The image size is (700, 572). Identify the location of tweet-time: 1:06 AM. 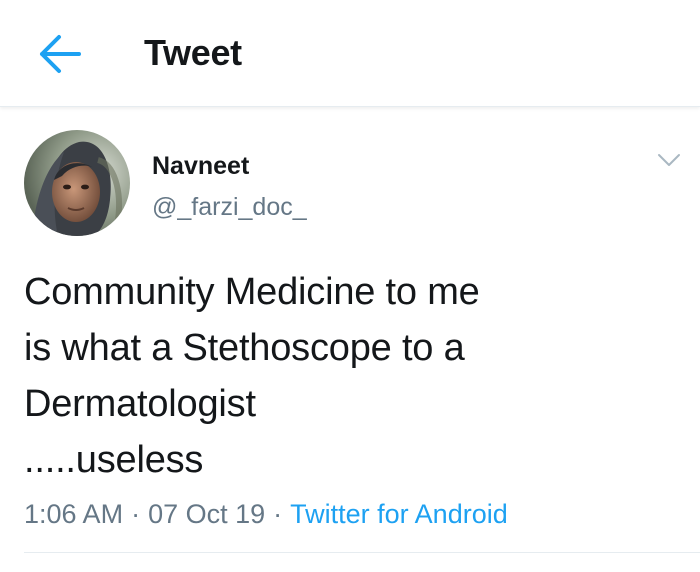
(74, 514).